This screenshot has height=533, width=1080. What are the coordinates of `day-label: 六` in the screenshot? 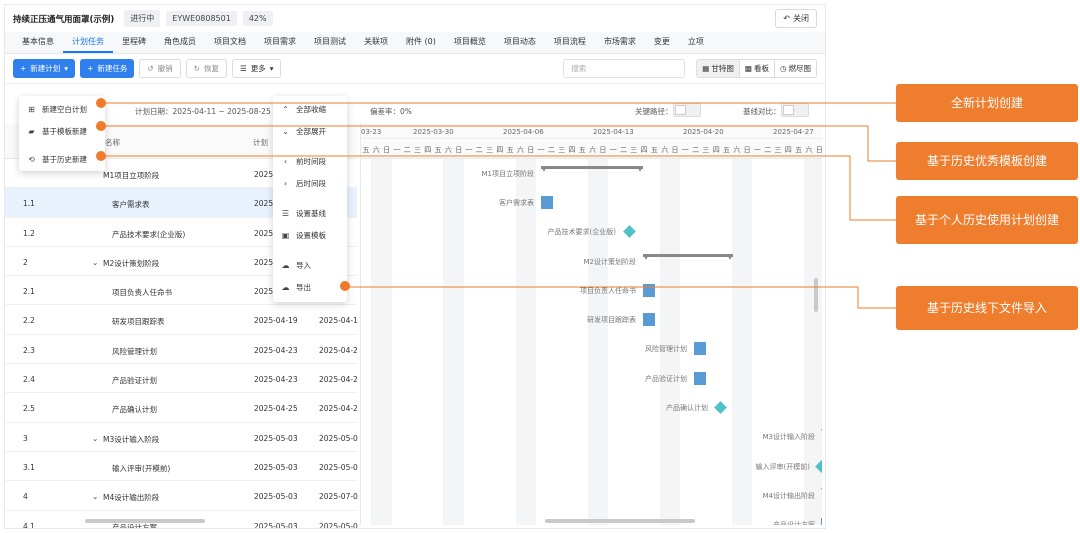 It's located at (376, 150).